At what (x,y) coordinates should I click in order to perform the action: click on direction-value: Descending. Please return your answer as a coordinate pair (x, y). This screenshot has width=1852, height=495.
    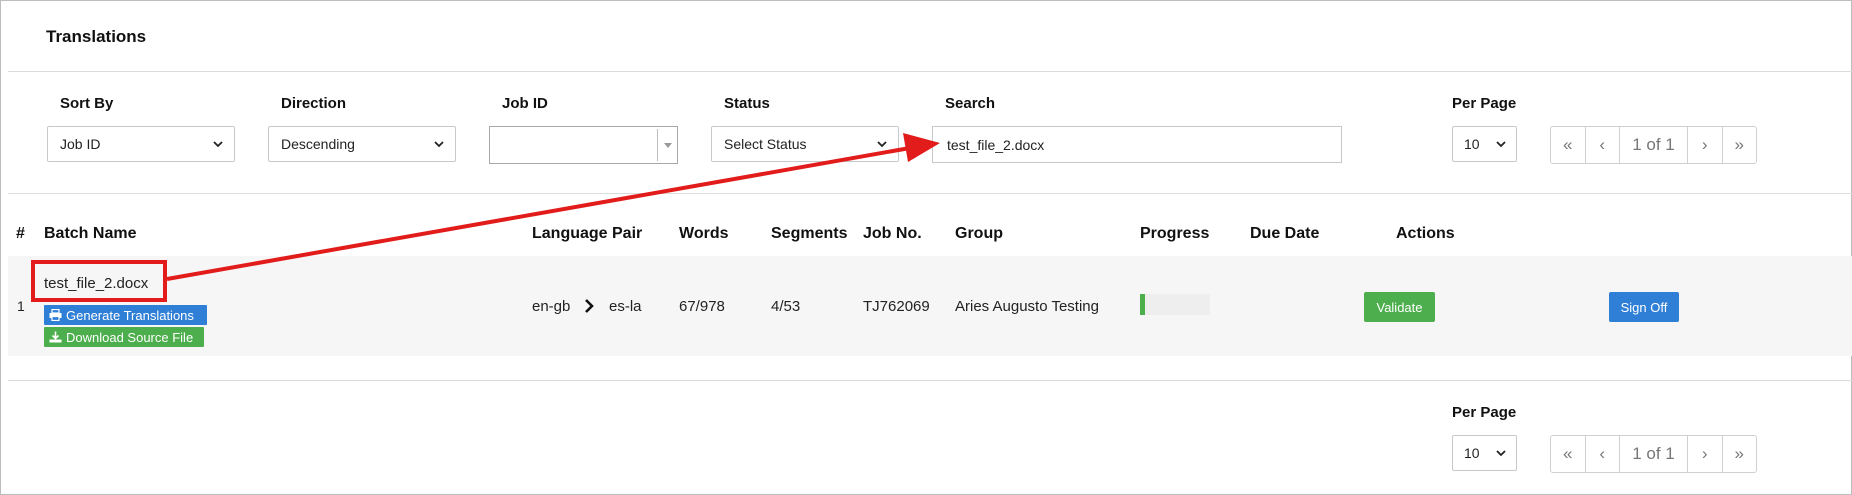
    Looking at the image, I should click on (318, 144).